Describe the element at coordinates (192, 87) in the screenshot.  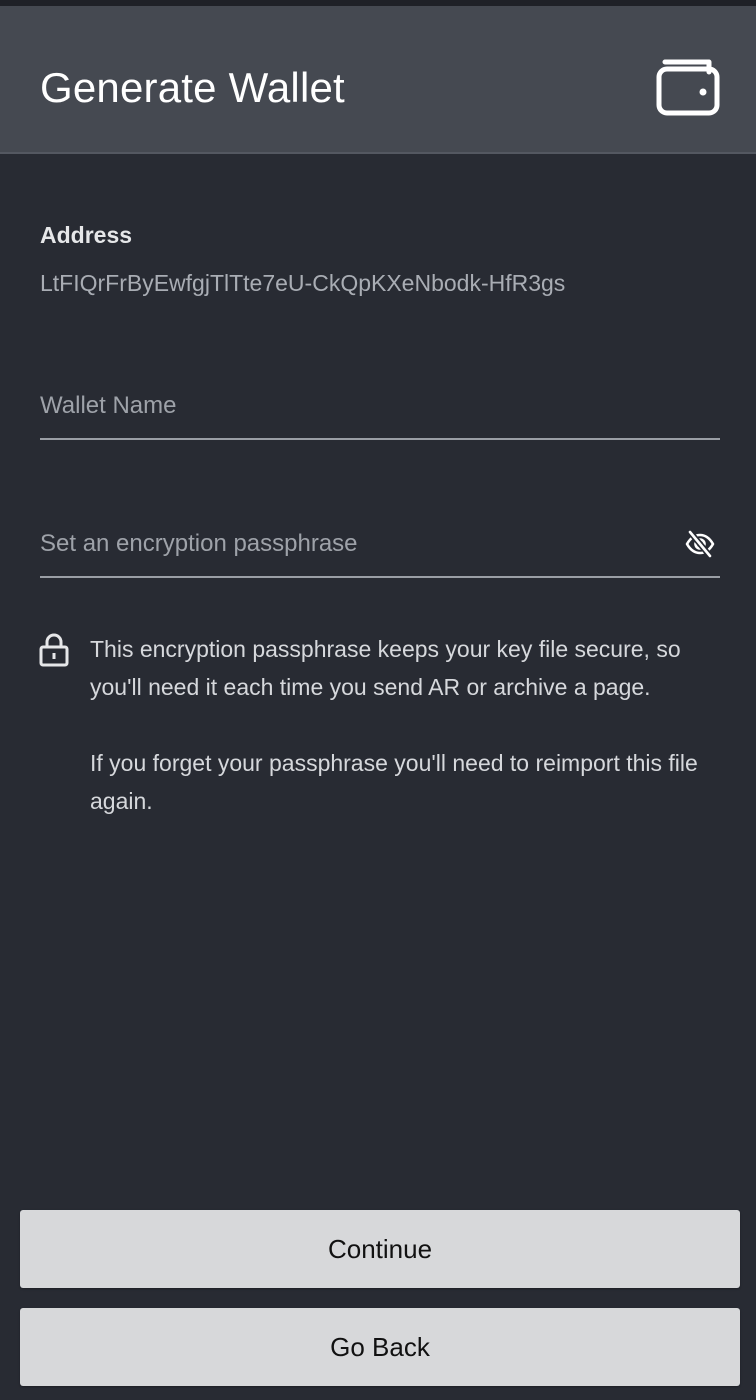
I see `page-title: Generate Wallet` at that location.